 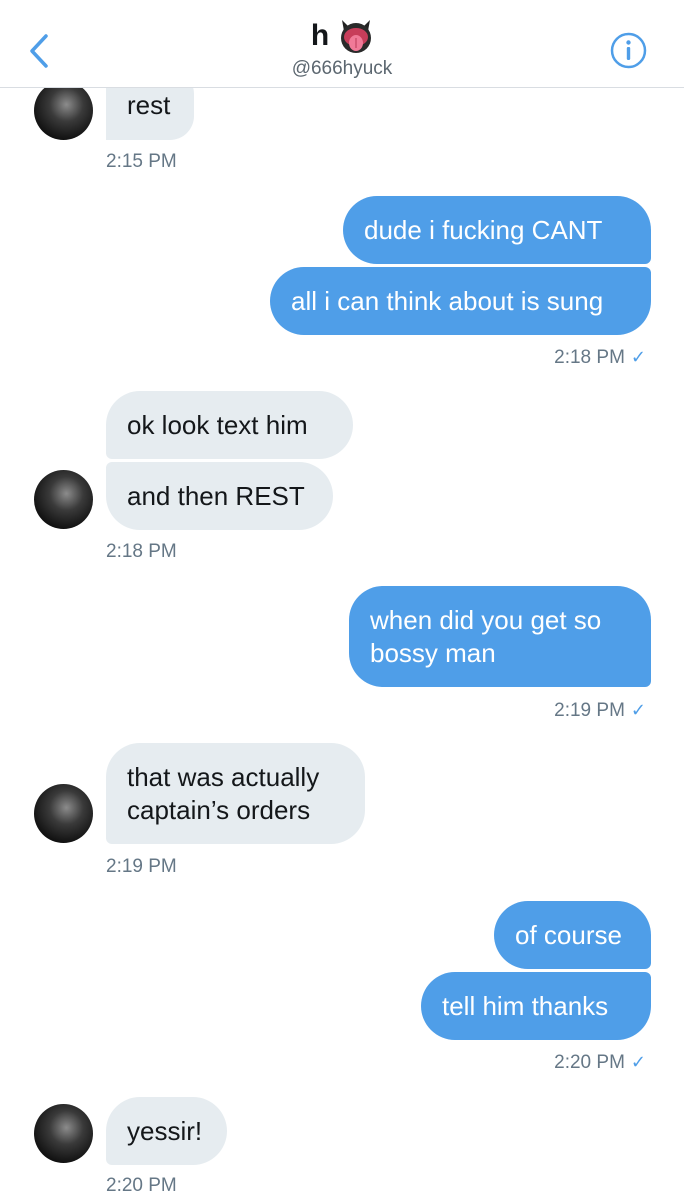 I want to click on conversation-handle: @666hyuck, so click(x=342, y=68).